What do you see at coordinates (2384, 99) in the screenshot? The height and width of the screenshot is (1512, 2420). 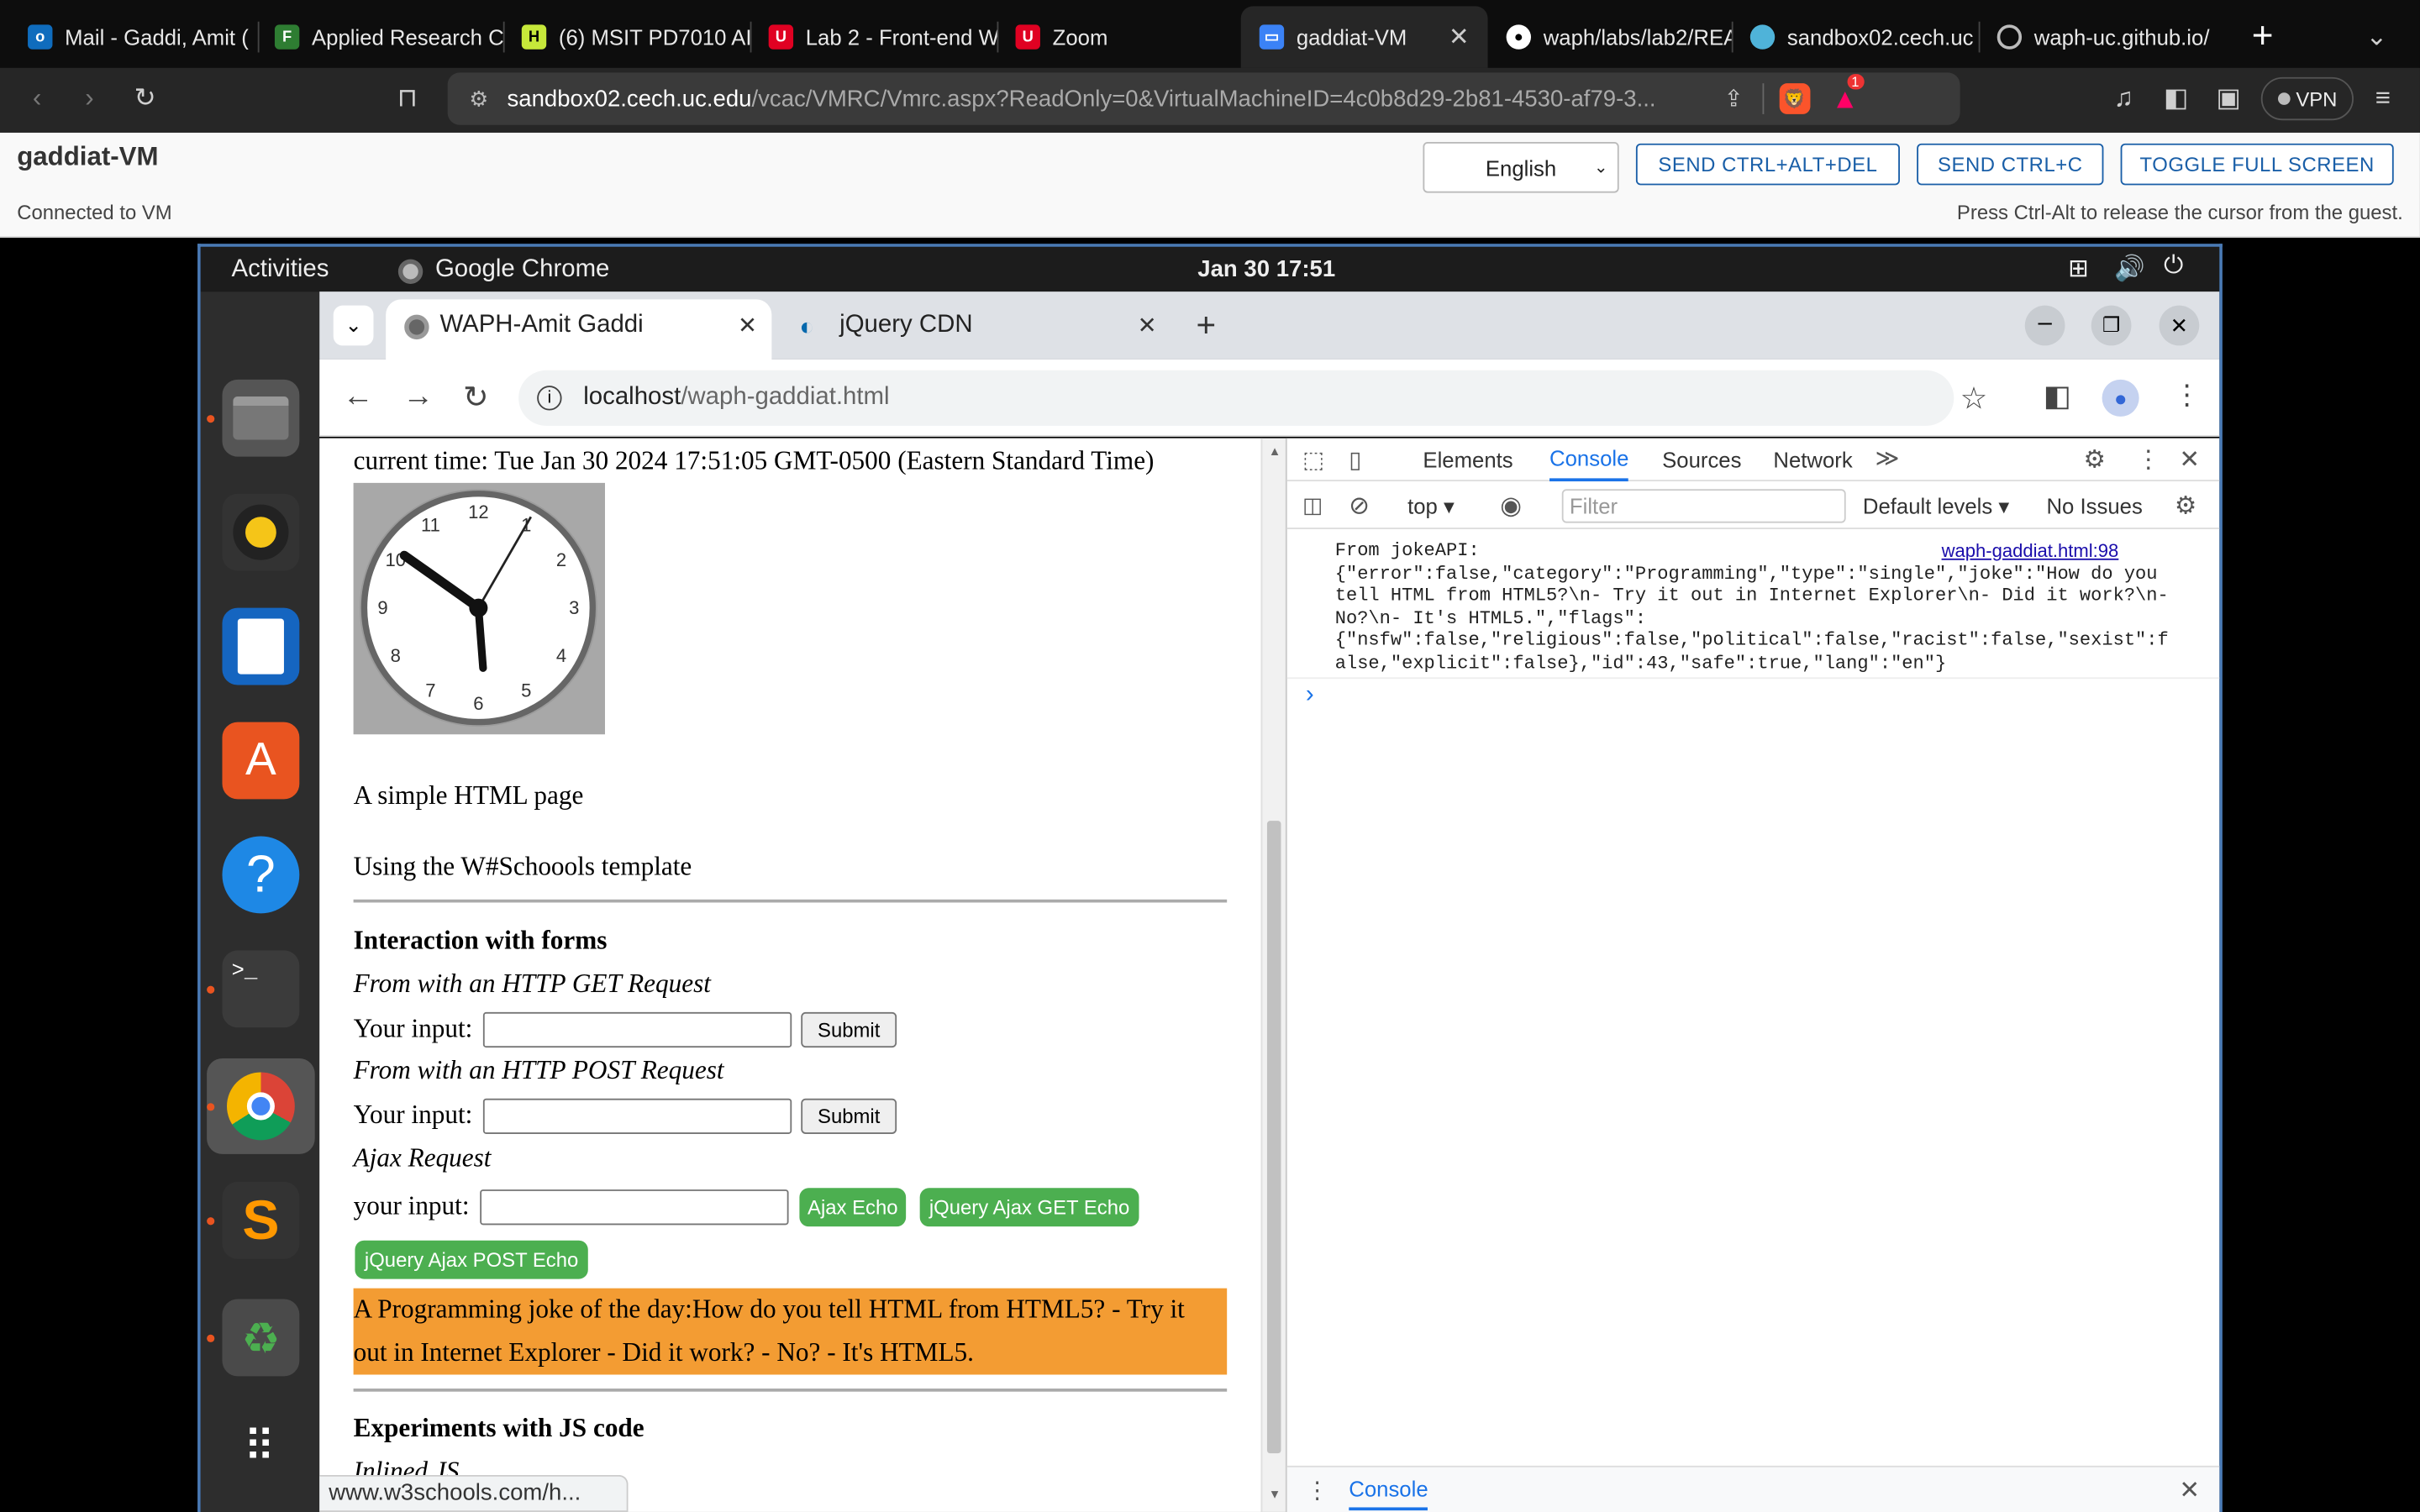 I see `menu-icon: ≡` at bounding box center [2384, 99].